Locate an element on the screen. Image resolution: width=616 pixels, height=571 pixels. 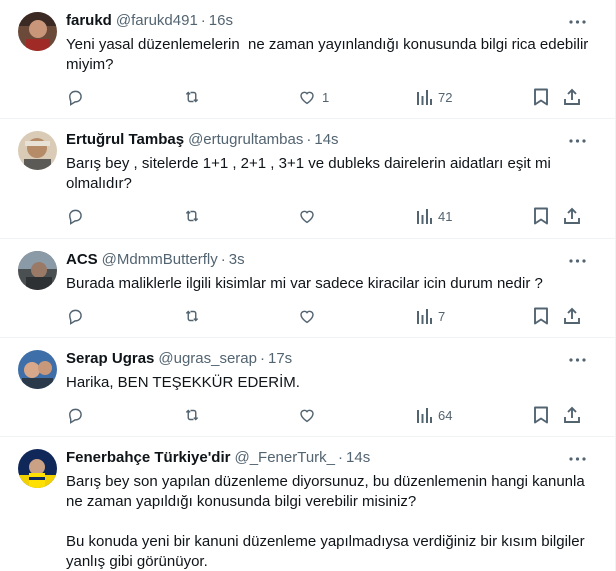
view-count: 64 is located at coordinates (445, 415).